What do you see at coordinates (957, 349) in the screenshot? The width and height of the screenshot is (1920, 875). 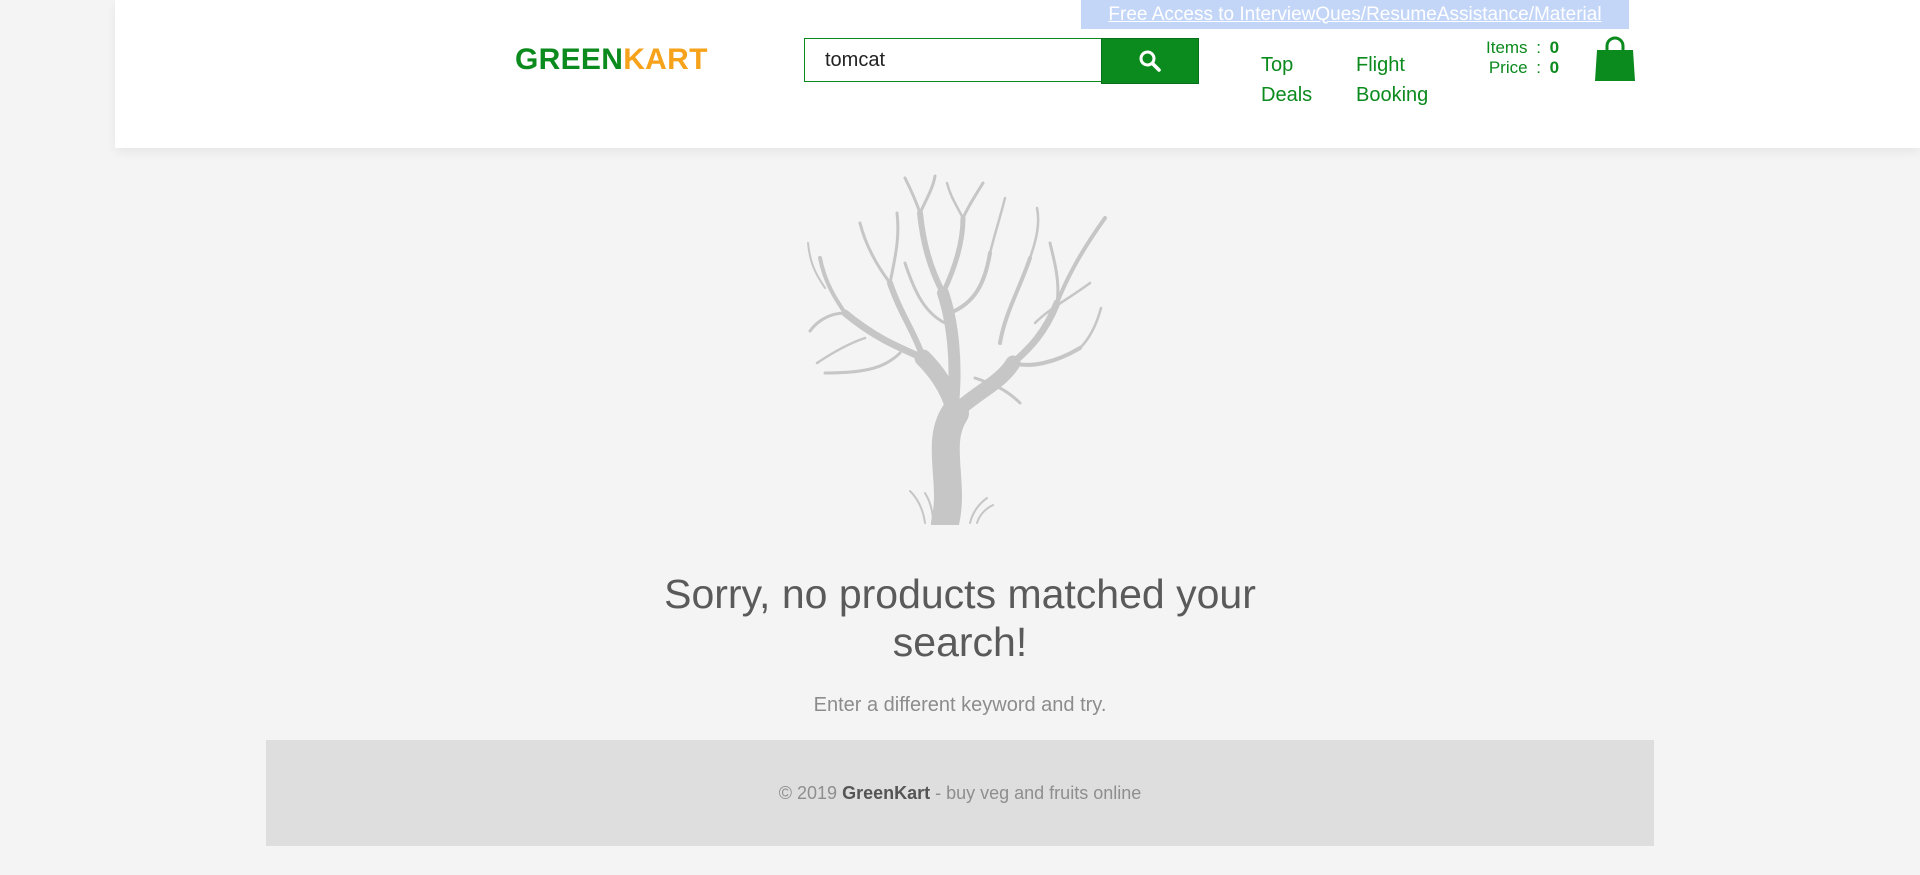 I see `bare-tree-illustration` at bounding box center [957, 349].